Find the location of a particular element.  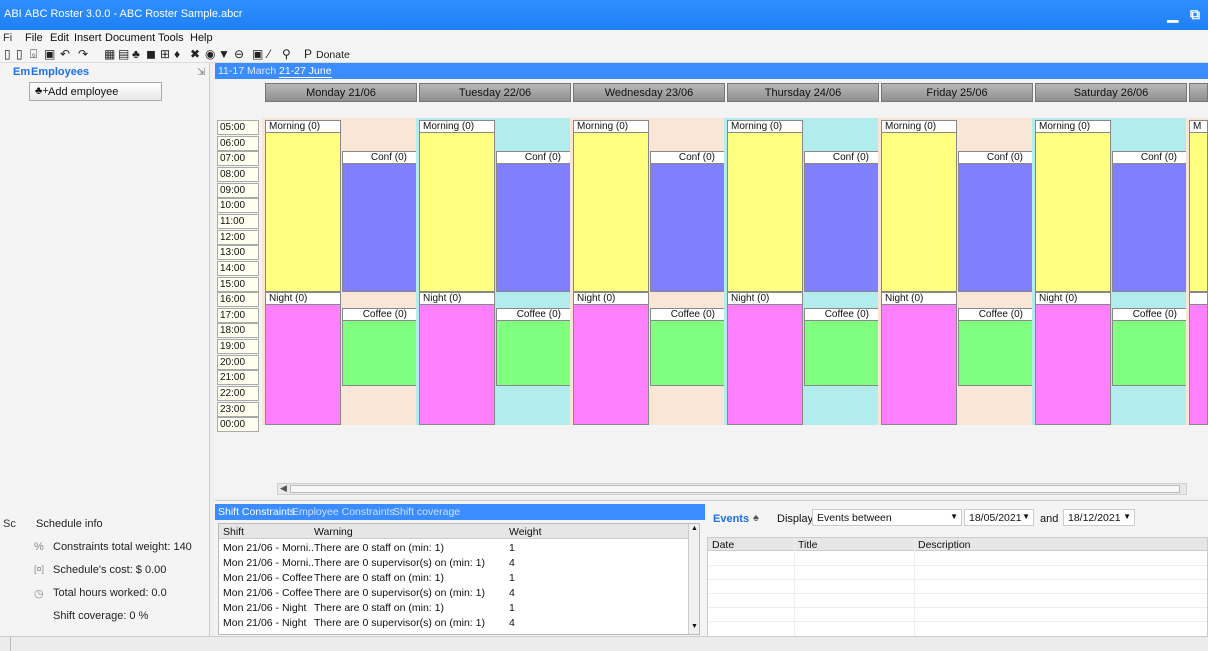

menu-help: Help is located at coordinates (201, 38).